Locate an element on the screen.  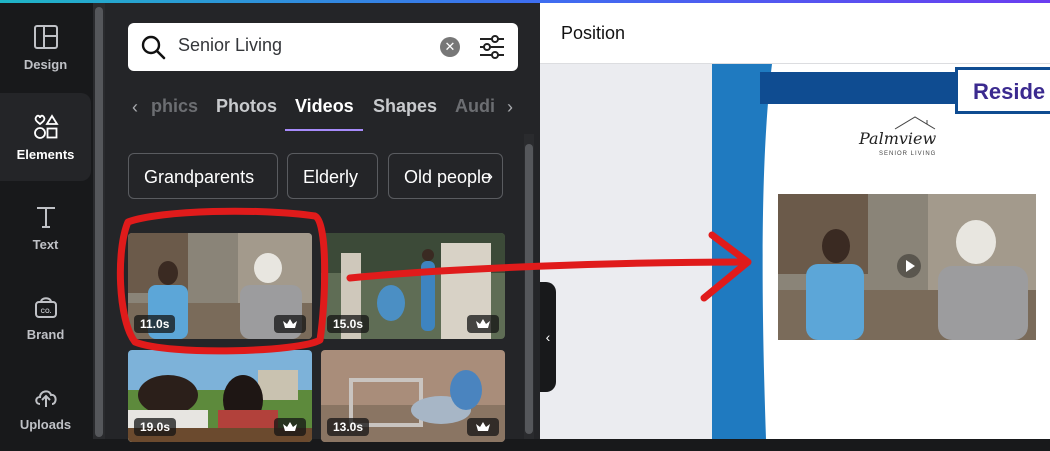
chip-grandparents: Grandparents is located at coordinates (203, 176).